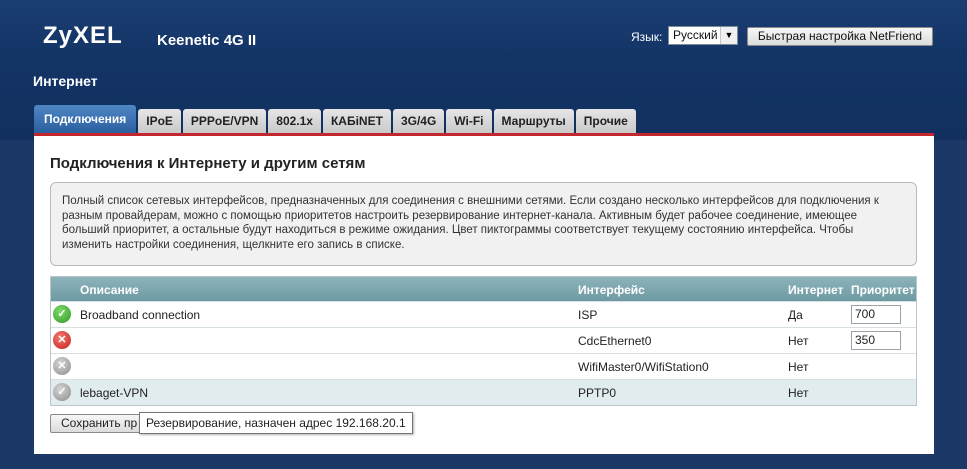 The height and width of the screenshot is (469, 967). Describe the element at coordinates (483, 392) in the screenshot. I see `table-row: ✓ lebaget-VPN PPTP0 Нет` at that location.